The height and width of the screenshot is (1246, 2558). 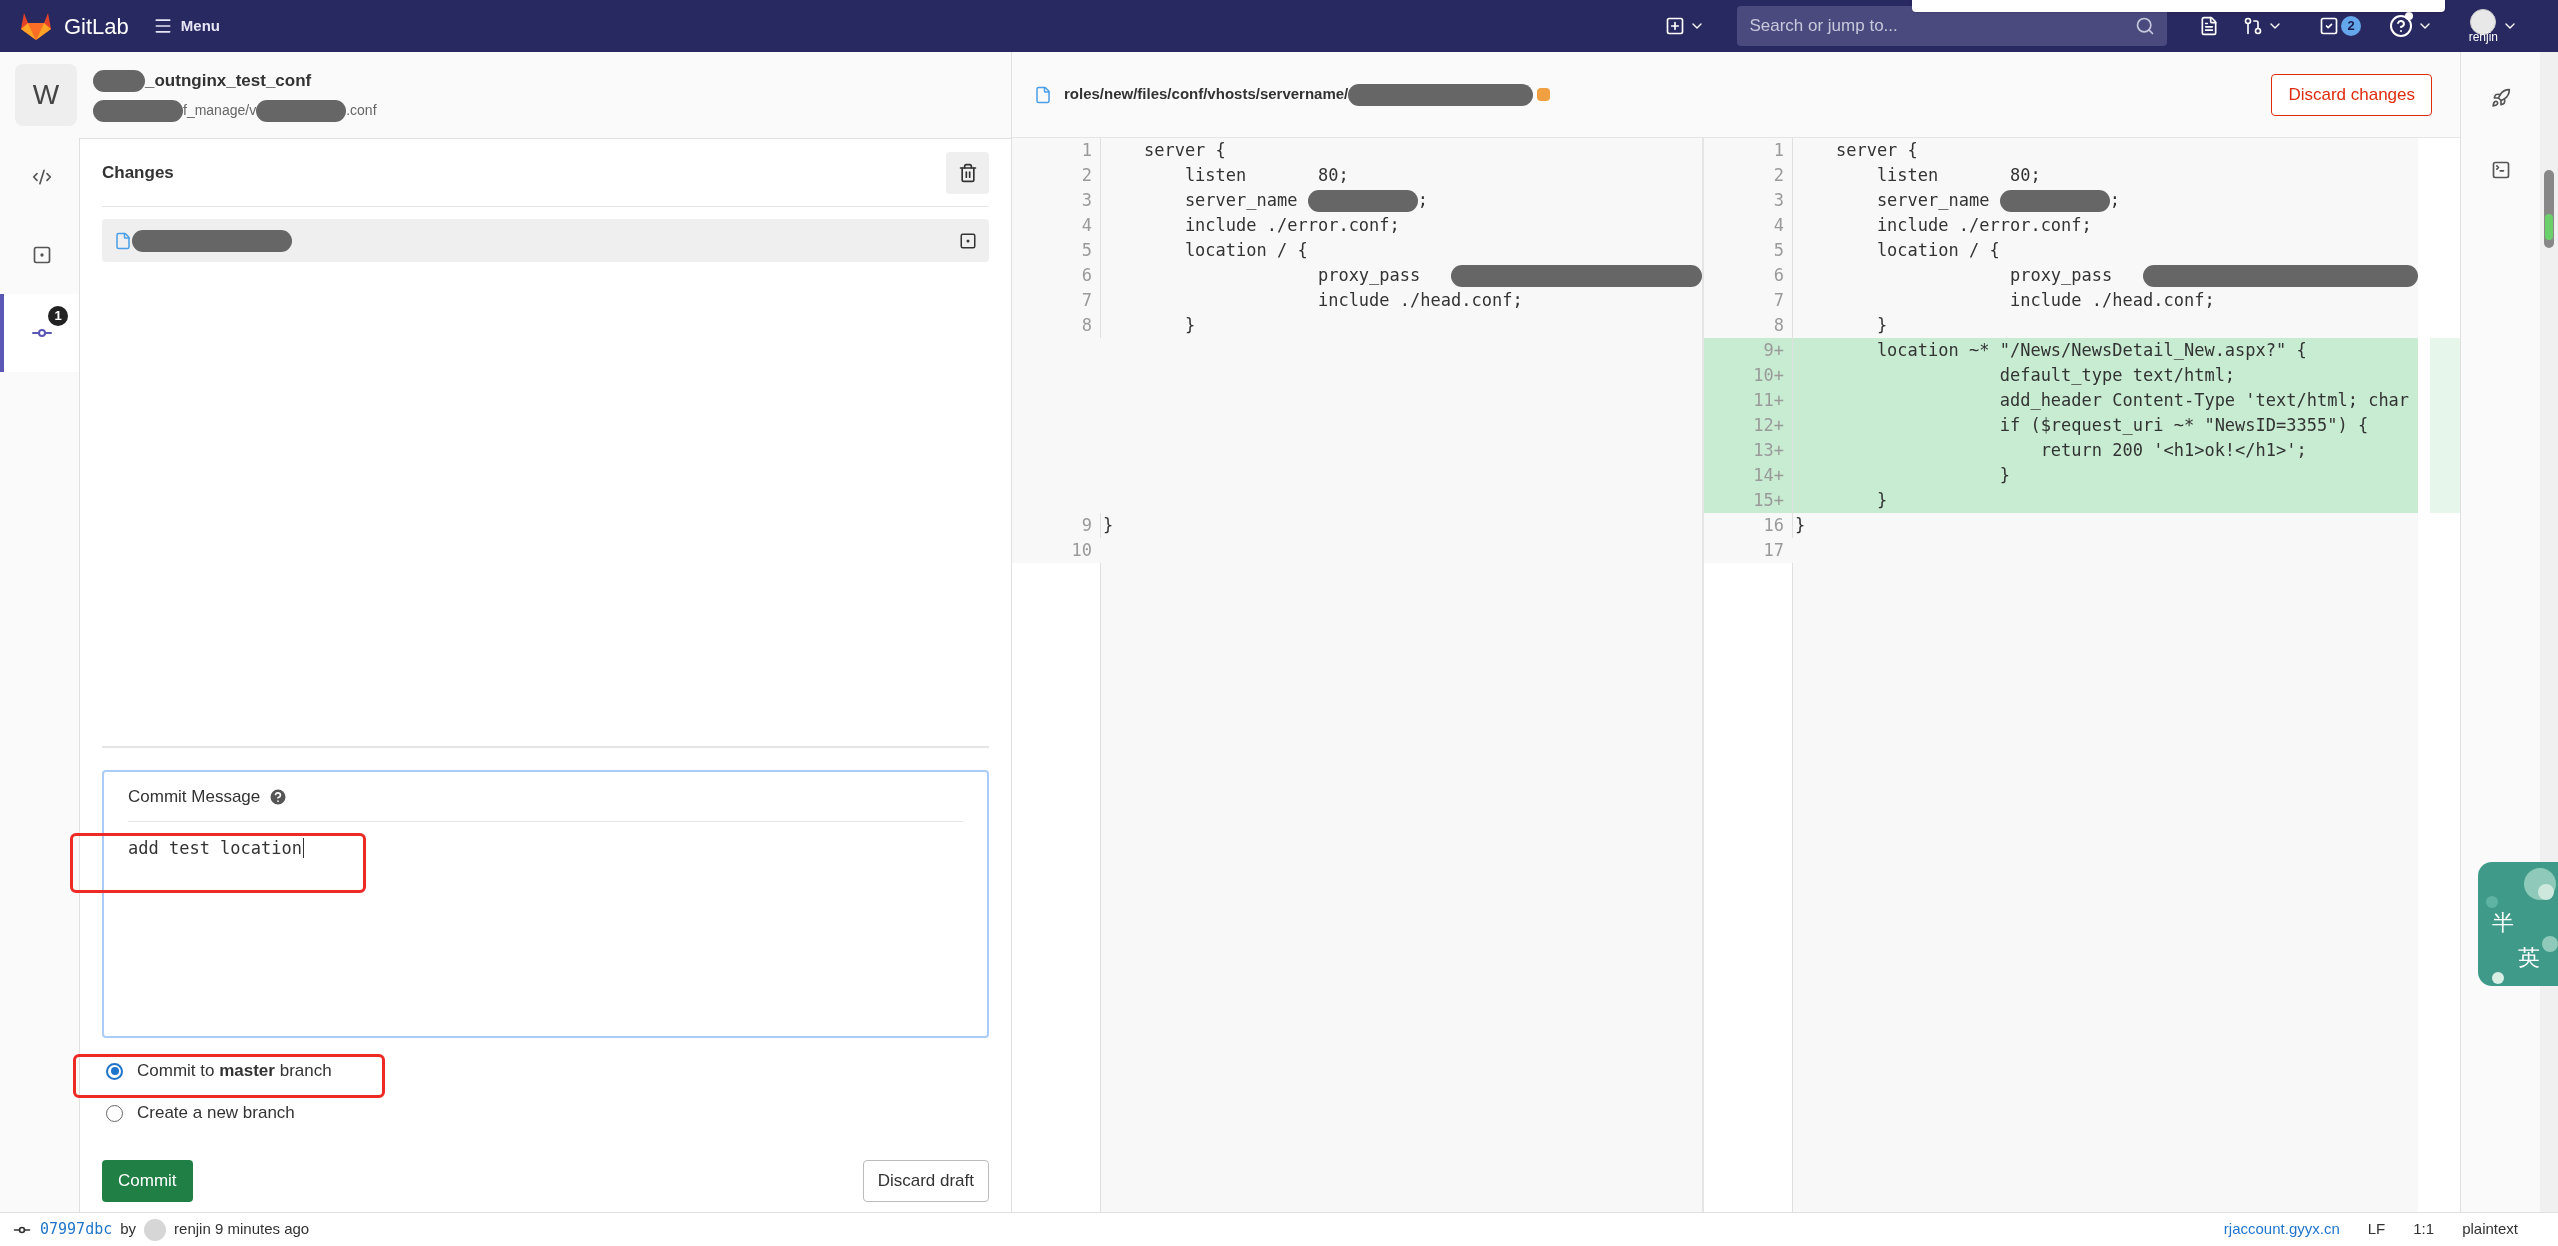 I want to click on file-row, so click(x=545, y=240).